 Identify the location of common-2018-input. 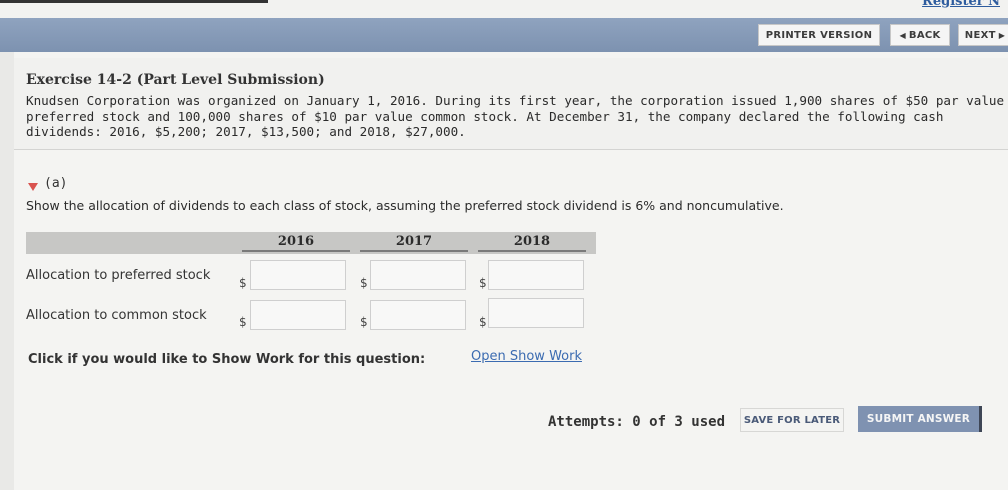
(536, 313).